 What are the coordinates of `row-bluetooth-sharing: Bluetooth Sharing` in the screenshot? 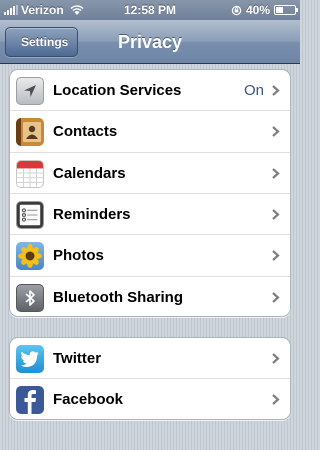 It's located at (150, 296).